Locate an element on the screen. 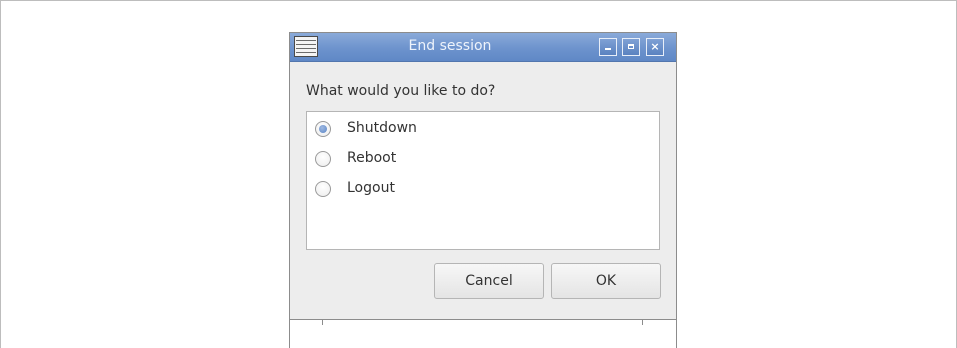 This screenshot has width=957, height=348. session-options-list: Shutdown Reboot Logout is located at coordinates (483, 180).